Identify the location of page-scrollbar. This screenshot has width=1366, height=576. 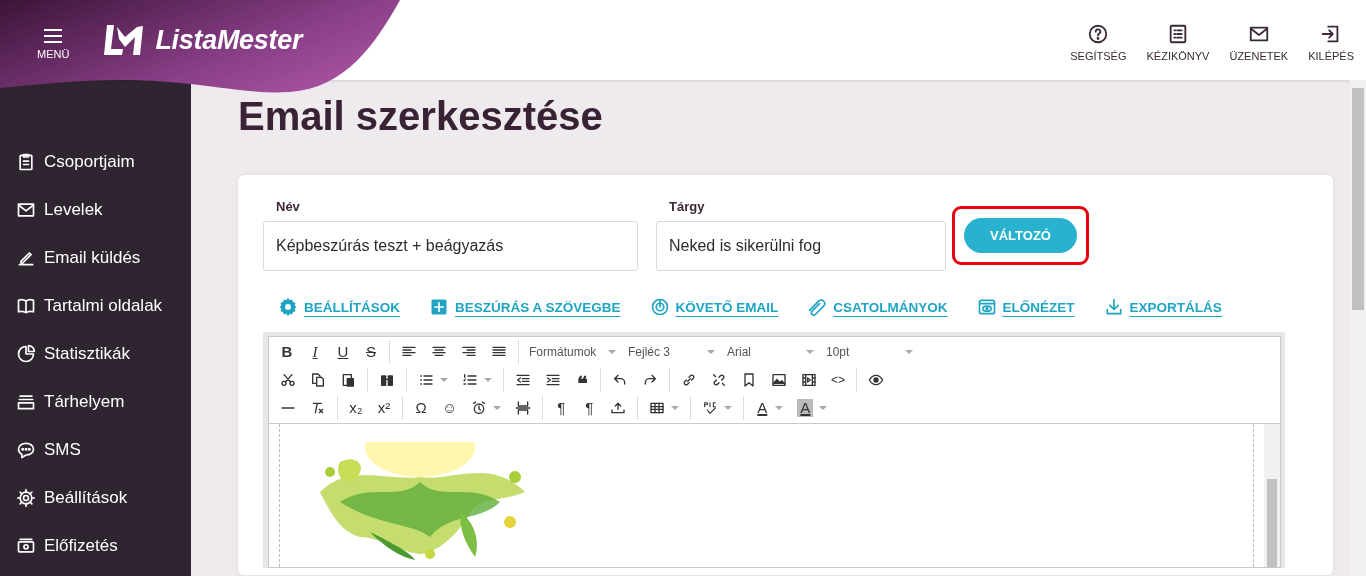
(1358, 328).